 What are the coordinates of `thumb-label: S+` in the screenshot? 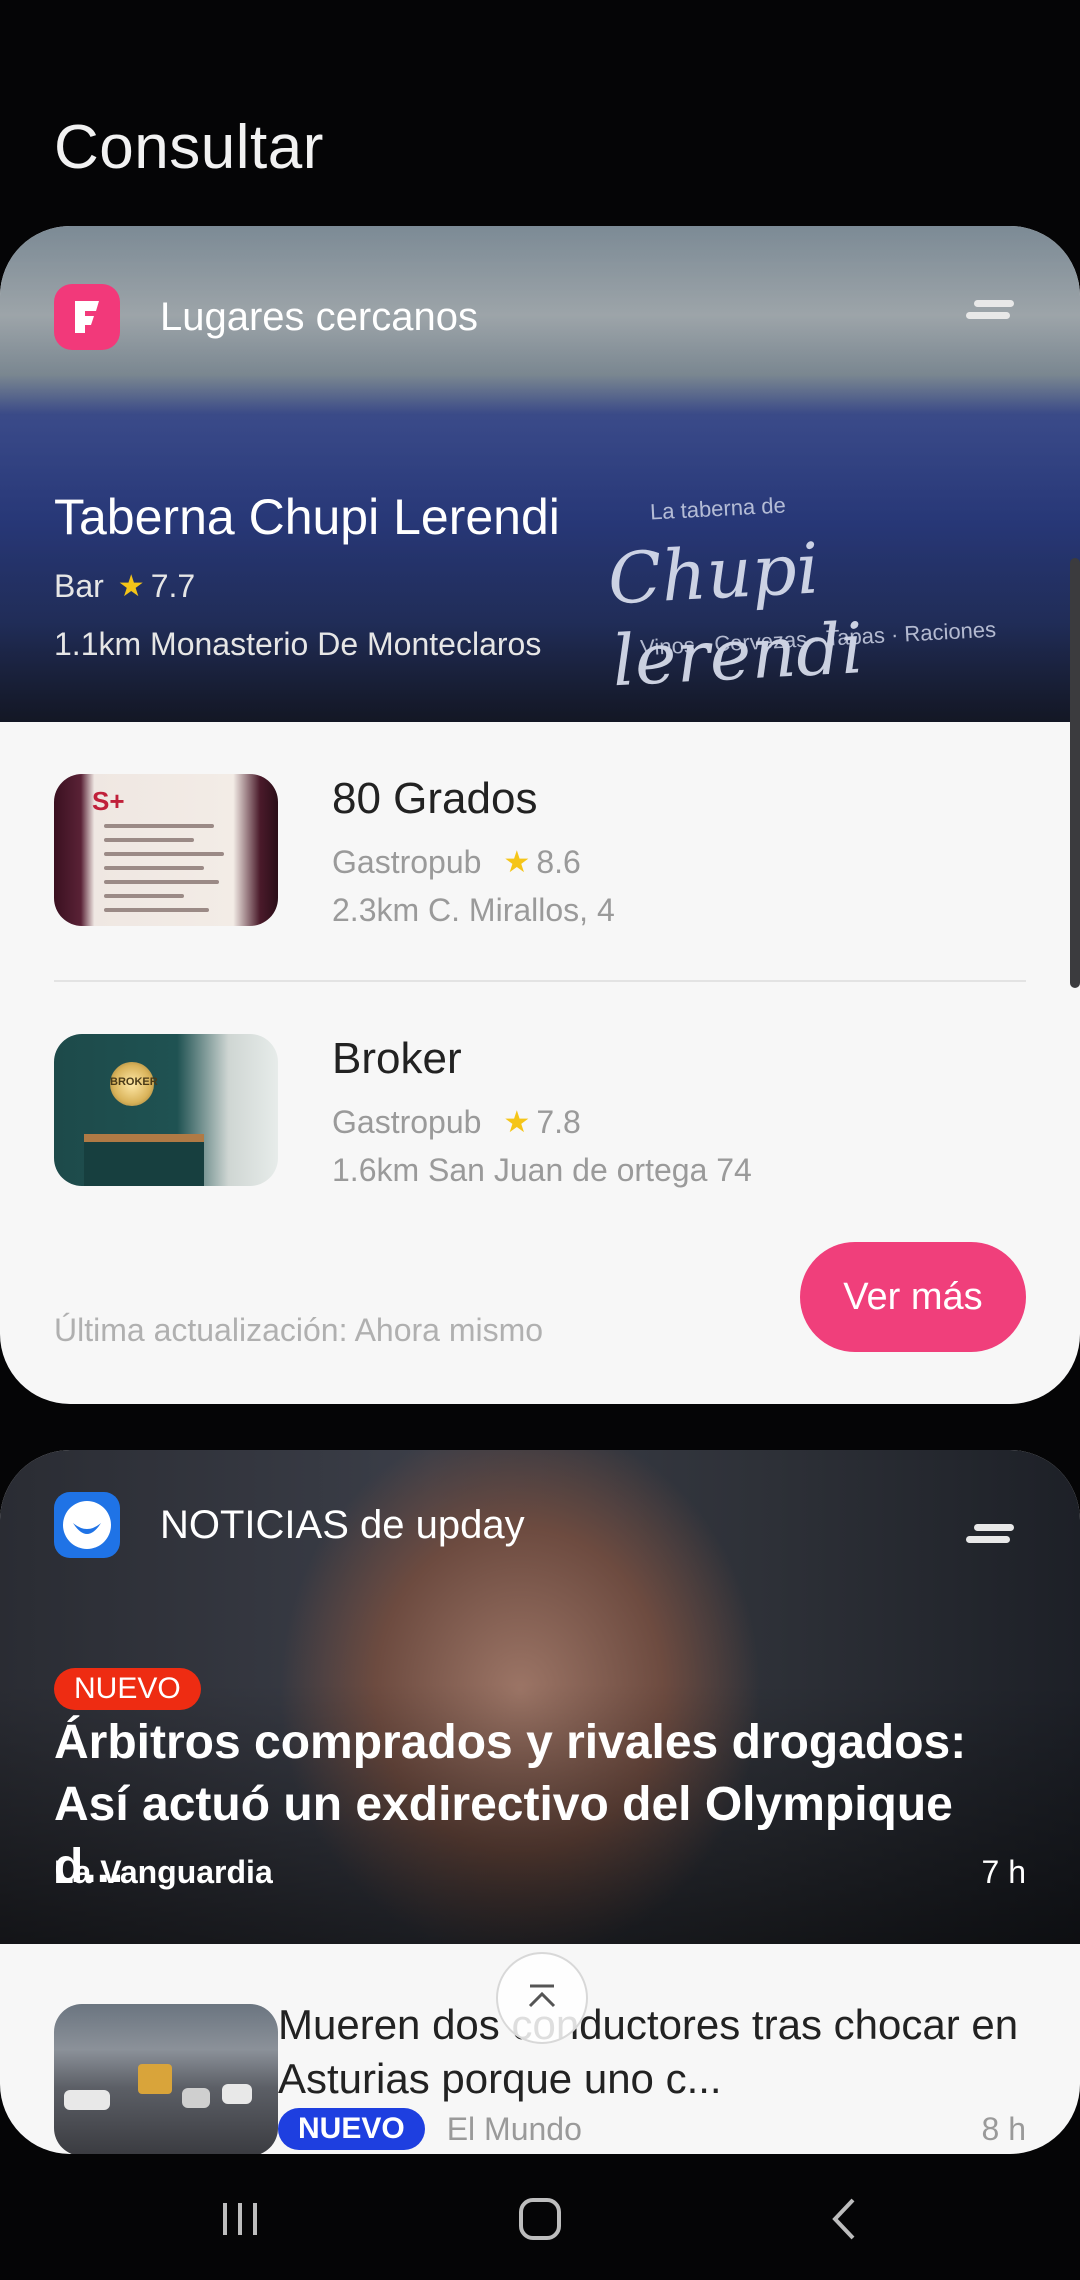 It's located at (108, 801).